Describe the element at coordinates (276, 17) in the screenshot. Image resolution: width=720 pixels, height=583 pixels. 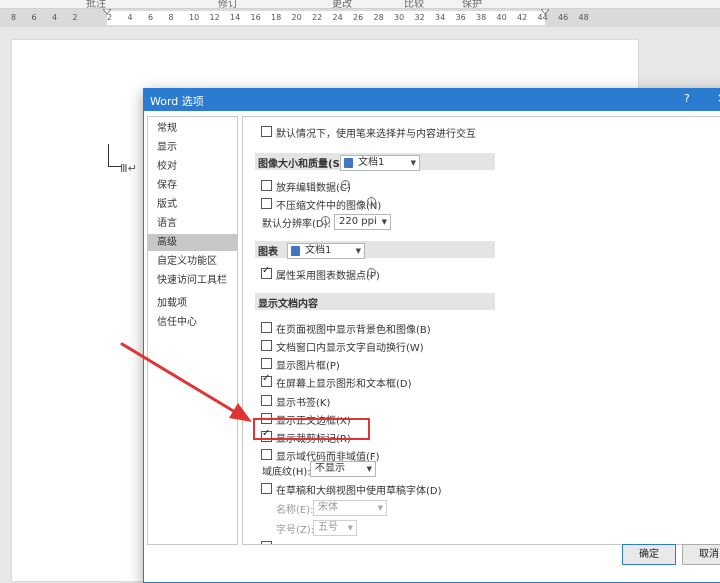
I see `ruler-tick: 18` at that location.